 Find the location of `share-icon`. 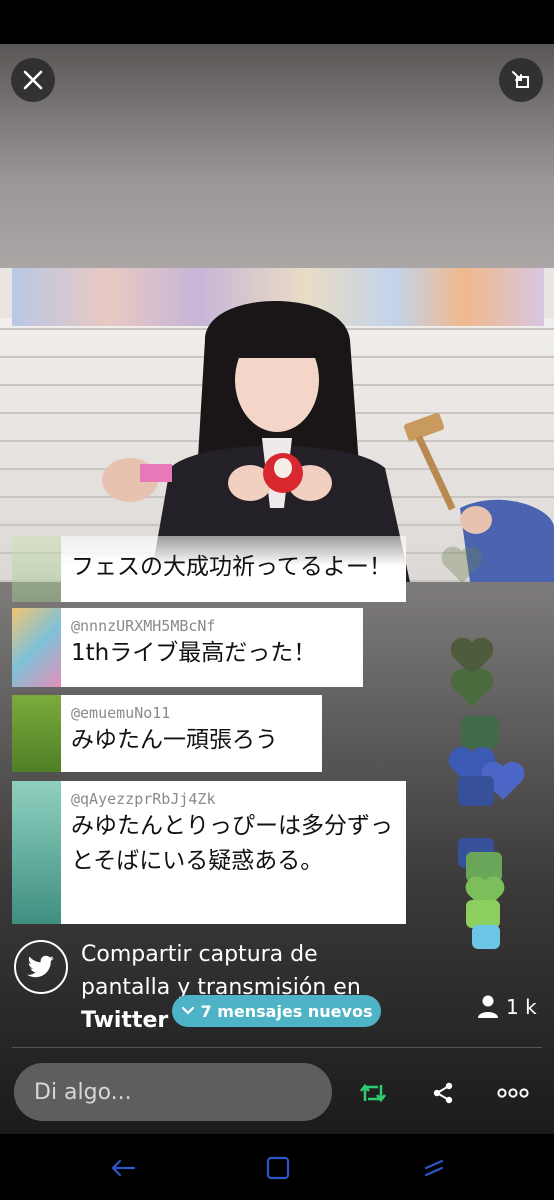

share-icon is located at coordinates (443, 1093).